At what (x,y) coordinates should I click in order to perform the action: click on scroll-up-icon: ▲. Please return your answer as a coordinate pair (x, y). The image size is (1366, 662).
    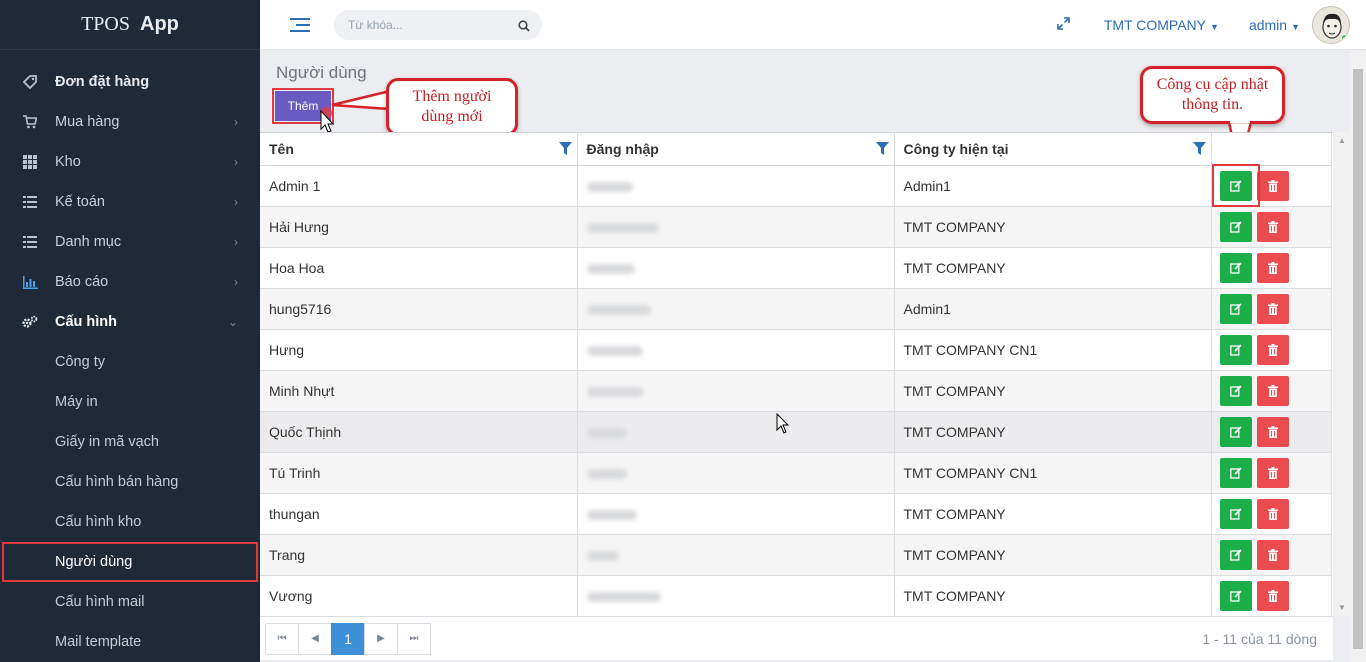
    Looking at the image, I should click on (1342, 140).